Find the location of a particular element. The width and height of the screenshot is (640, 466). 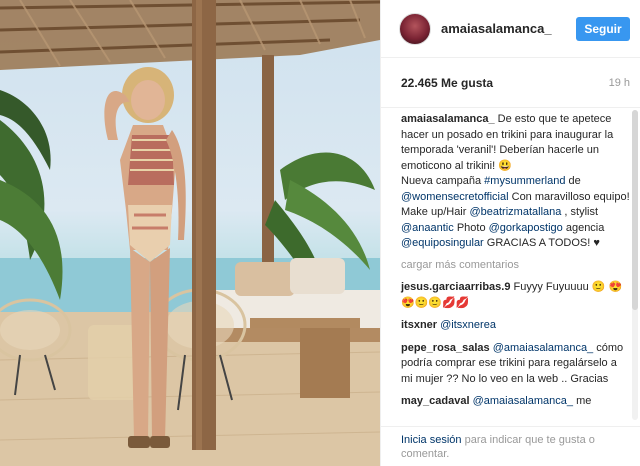

login-link: Inicia sesión is located at coordinates (431, 440).